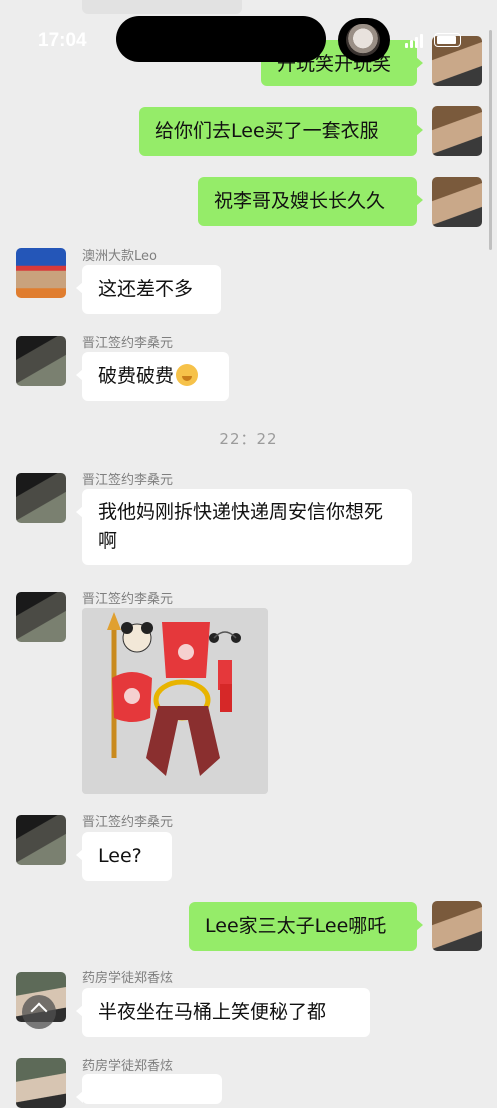 The image size is (497, 1108). I want to click on nezha-costume-photo, so click(175, 701).